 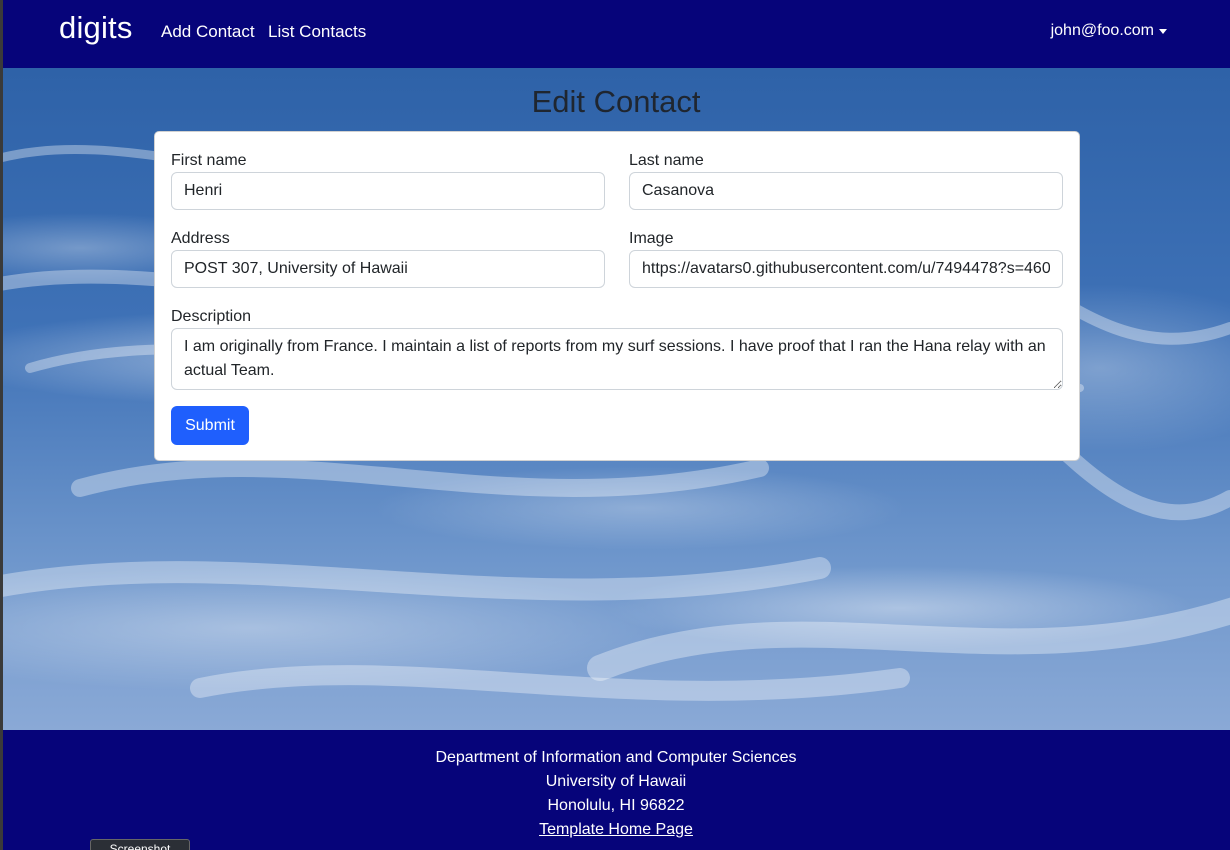 I want to click on address-input, so click(x=388, y=269).